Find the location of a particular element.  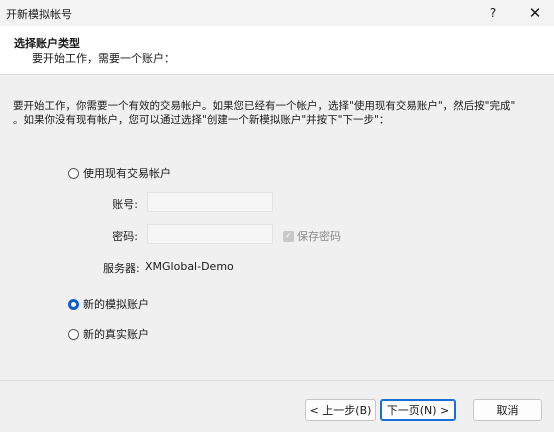

close-button: ✕ is located at coordinates (535, 13).